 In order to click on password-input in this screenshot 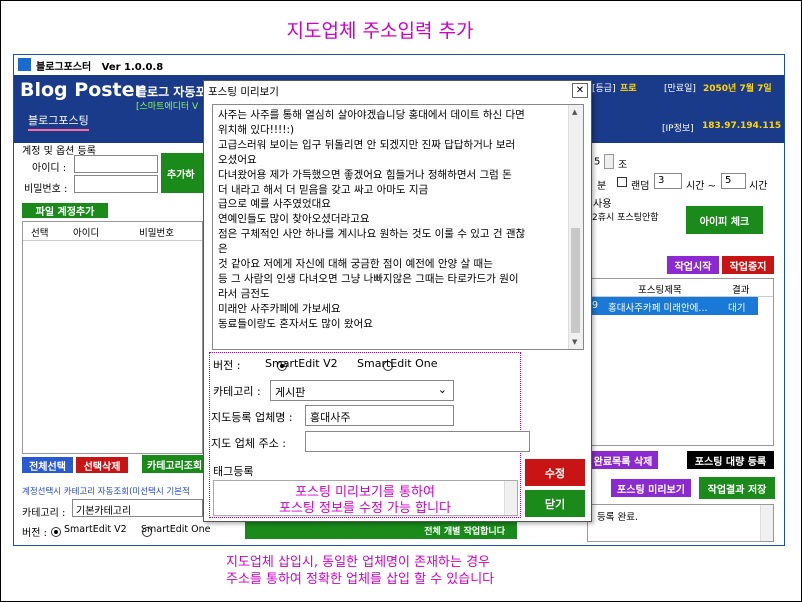, I will do `click(116, 184)`.